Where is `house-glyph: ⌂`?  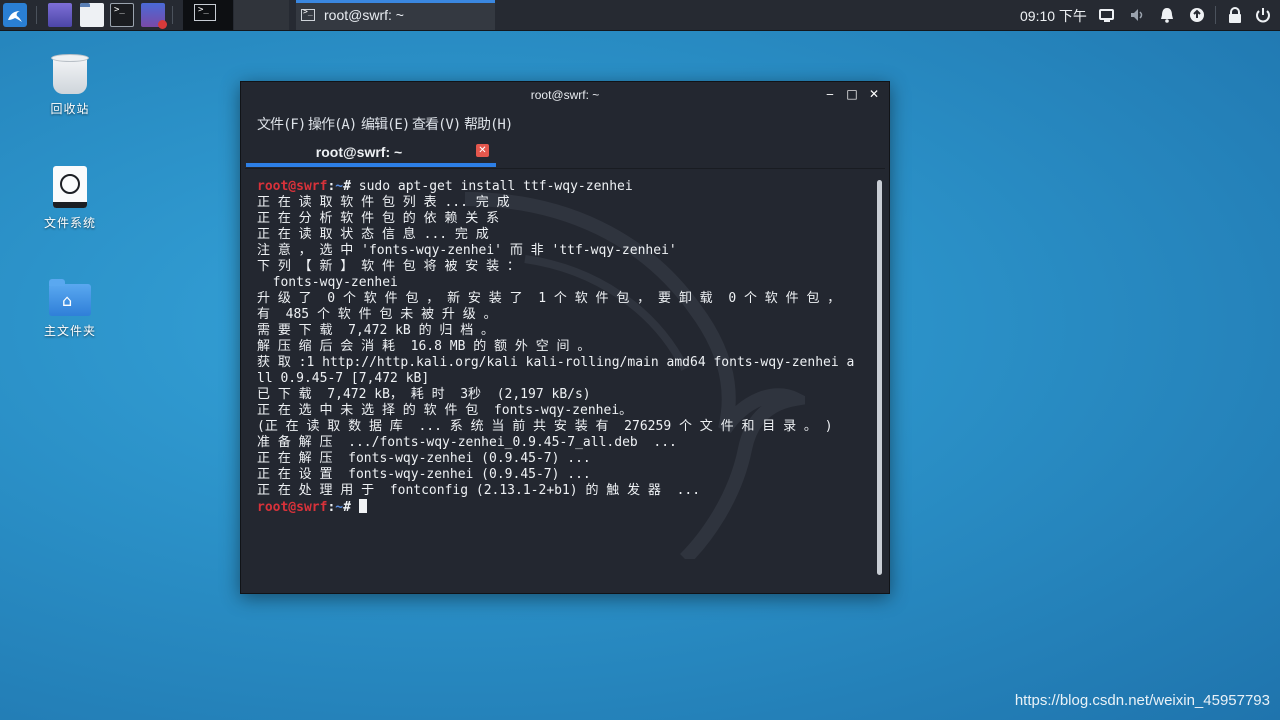
house-glyph: ⌂ is located at coordinates (67, 300).